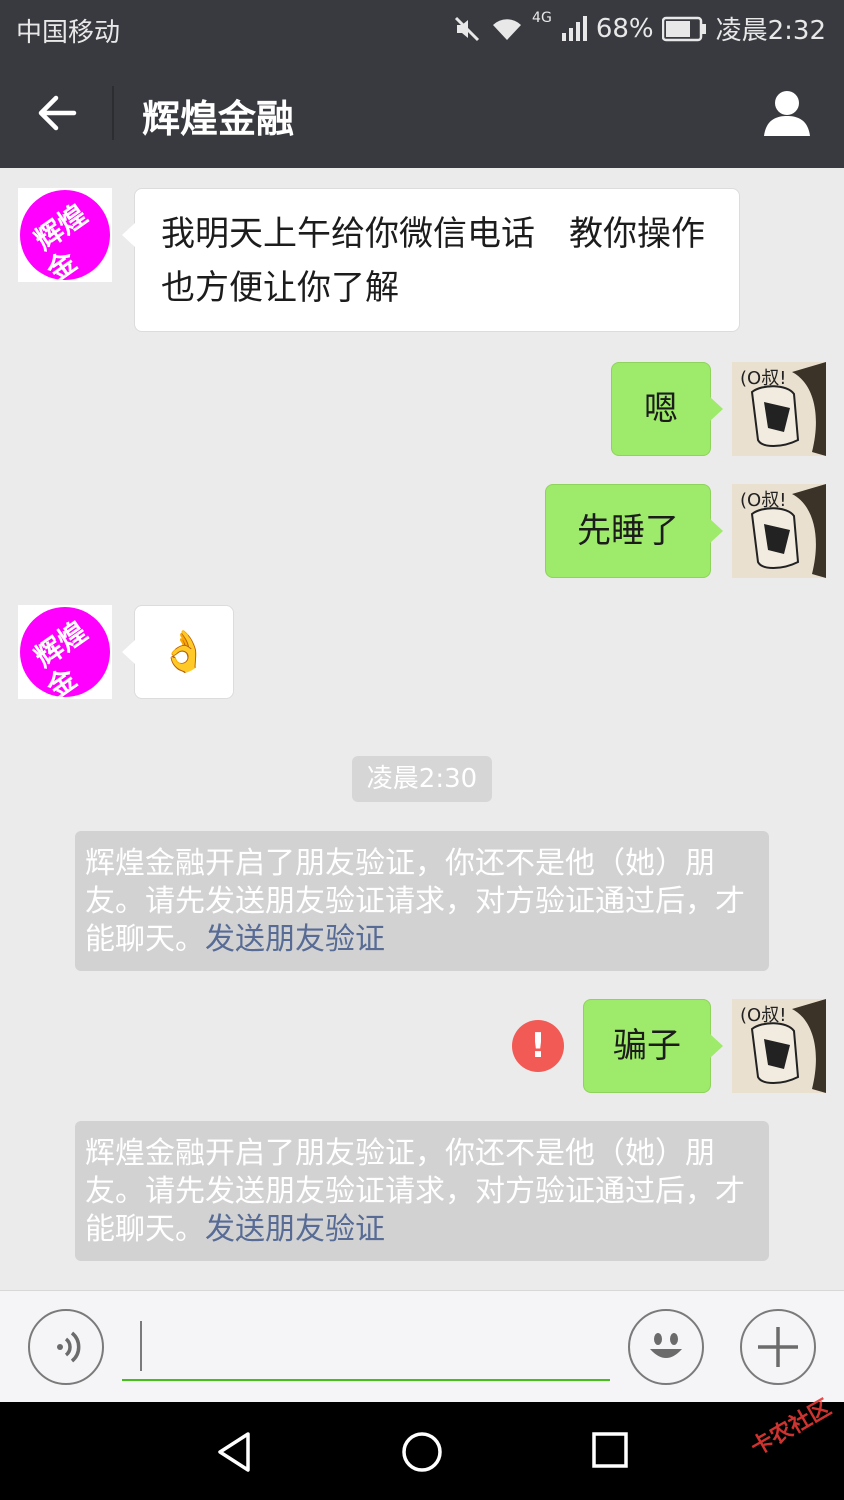 The image size is (844, 1500). What do you see at coordinates (366, 1348) in the screenshot?
I see `message-input` at bounding box center [366, 1348].